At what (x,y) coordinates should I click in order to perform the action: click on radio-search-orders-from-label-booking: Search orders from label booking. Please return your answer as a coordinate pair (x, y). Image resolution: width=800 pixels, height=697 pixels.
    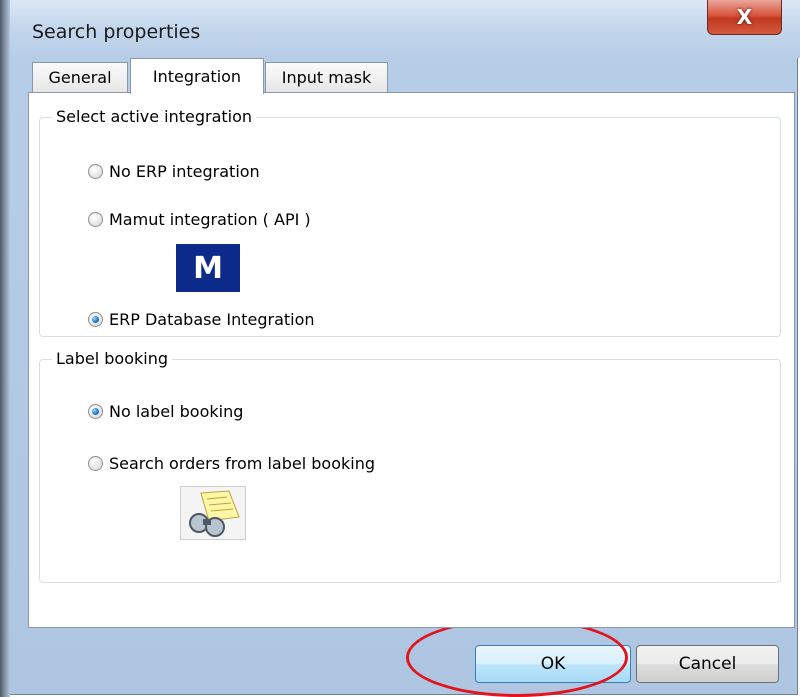
    Looking at the image, I should click on (231, 463).